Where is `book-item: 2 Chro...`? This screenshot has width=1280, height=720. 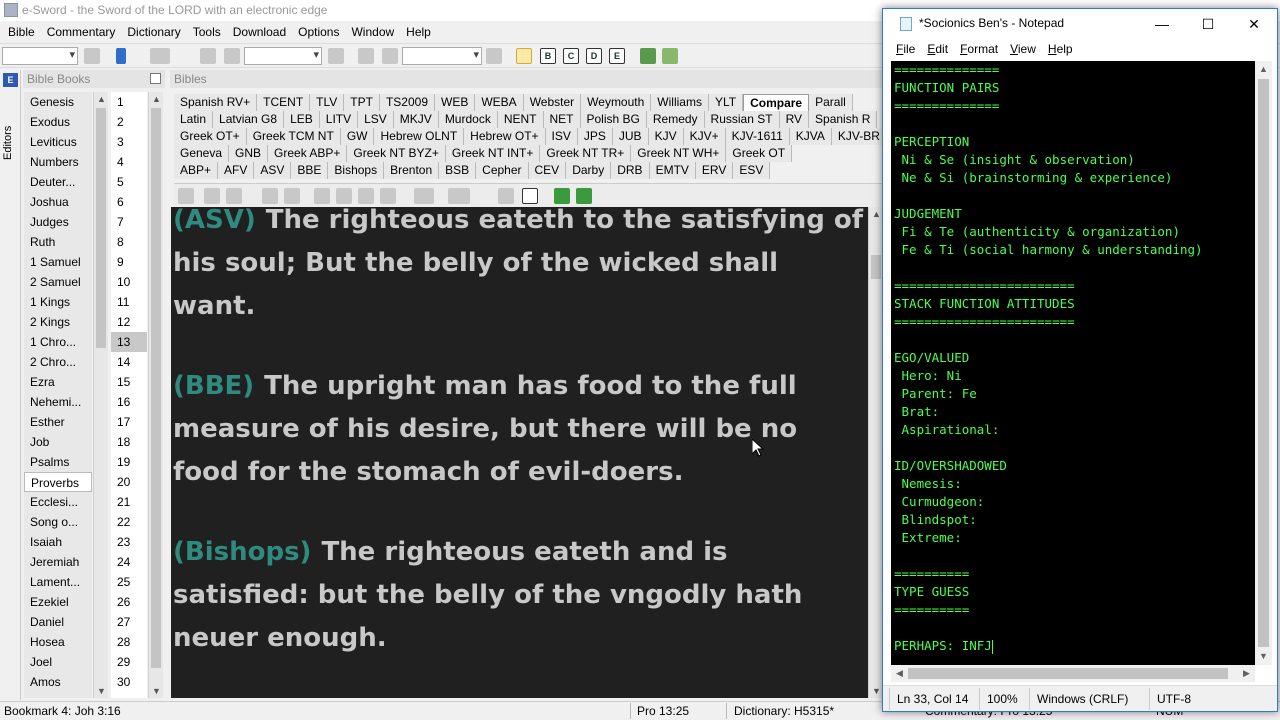
book-item: 2 Chro... is located at coordinates (58, 362).